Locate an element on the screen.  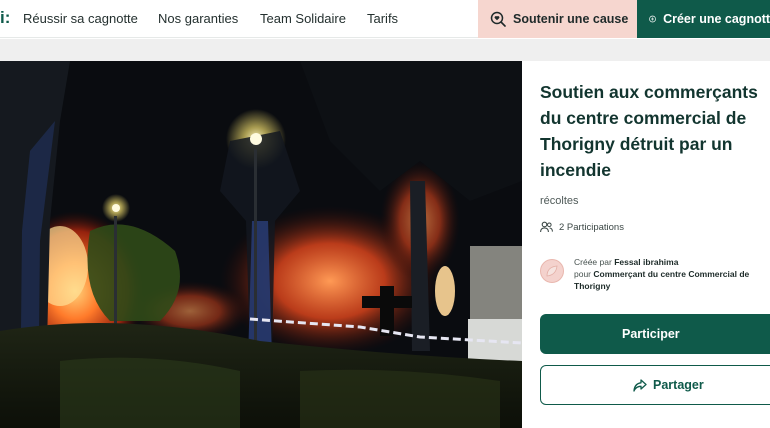
creator-name: Fessal ibrahima is located at coordinates (646, 262).